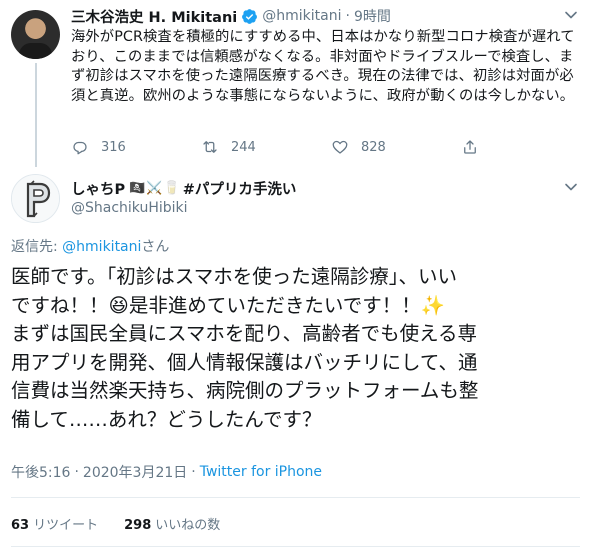 This screenshot has height=556, width=591. What do you see at coordinates (245, 390) in the screenshot?
I see `tweet-text-line: 信費は当然楽天持ち、病院側のプラットフォームも整` at bounding box center [245, 390].